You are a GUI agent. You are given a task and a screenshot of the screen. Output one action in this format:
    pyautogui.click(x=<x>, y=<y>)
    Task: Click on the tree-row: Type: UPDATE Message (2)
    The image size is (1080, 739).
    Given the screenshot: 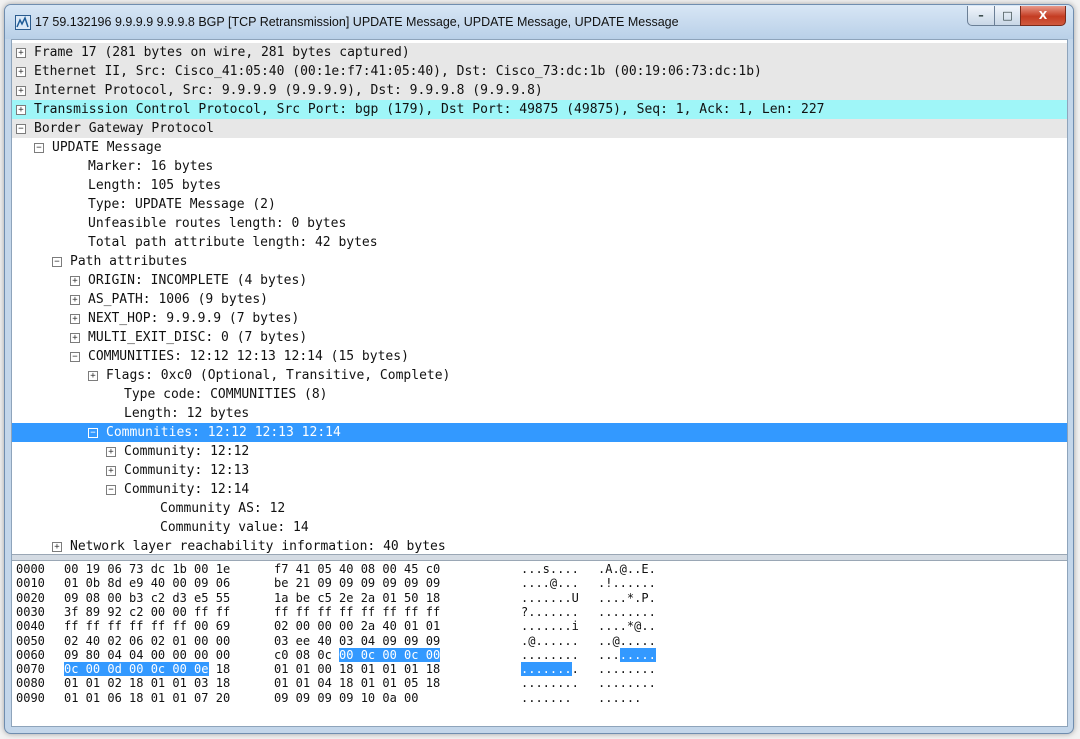 What is the action you would take?
    pyautogui.click(x=539, y=204)
    